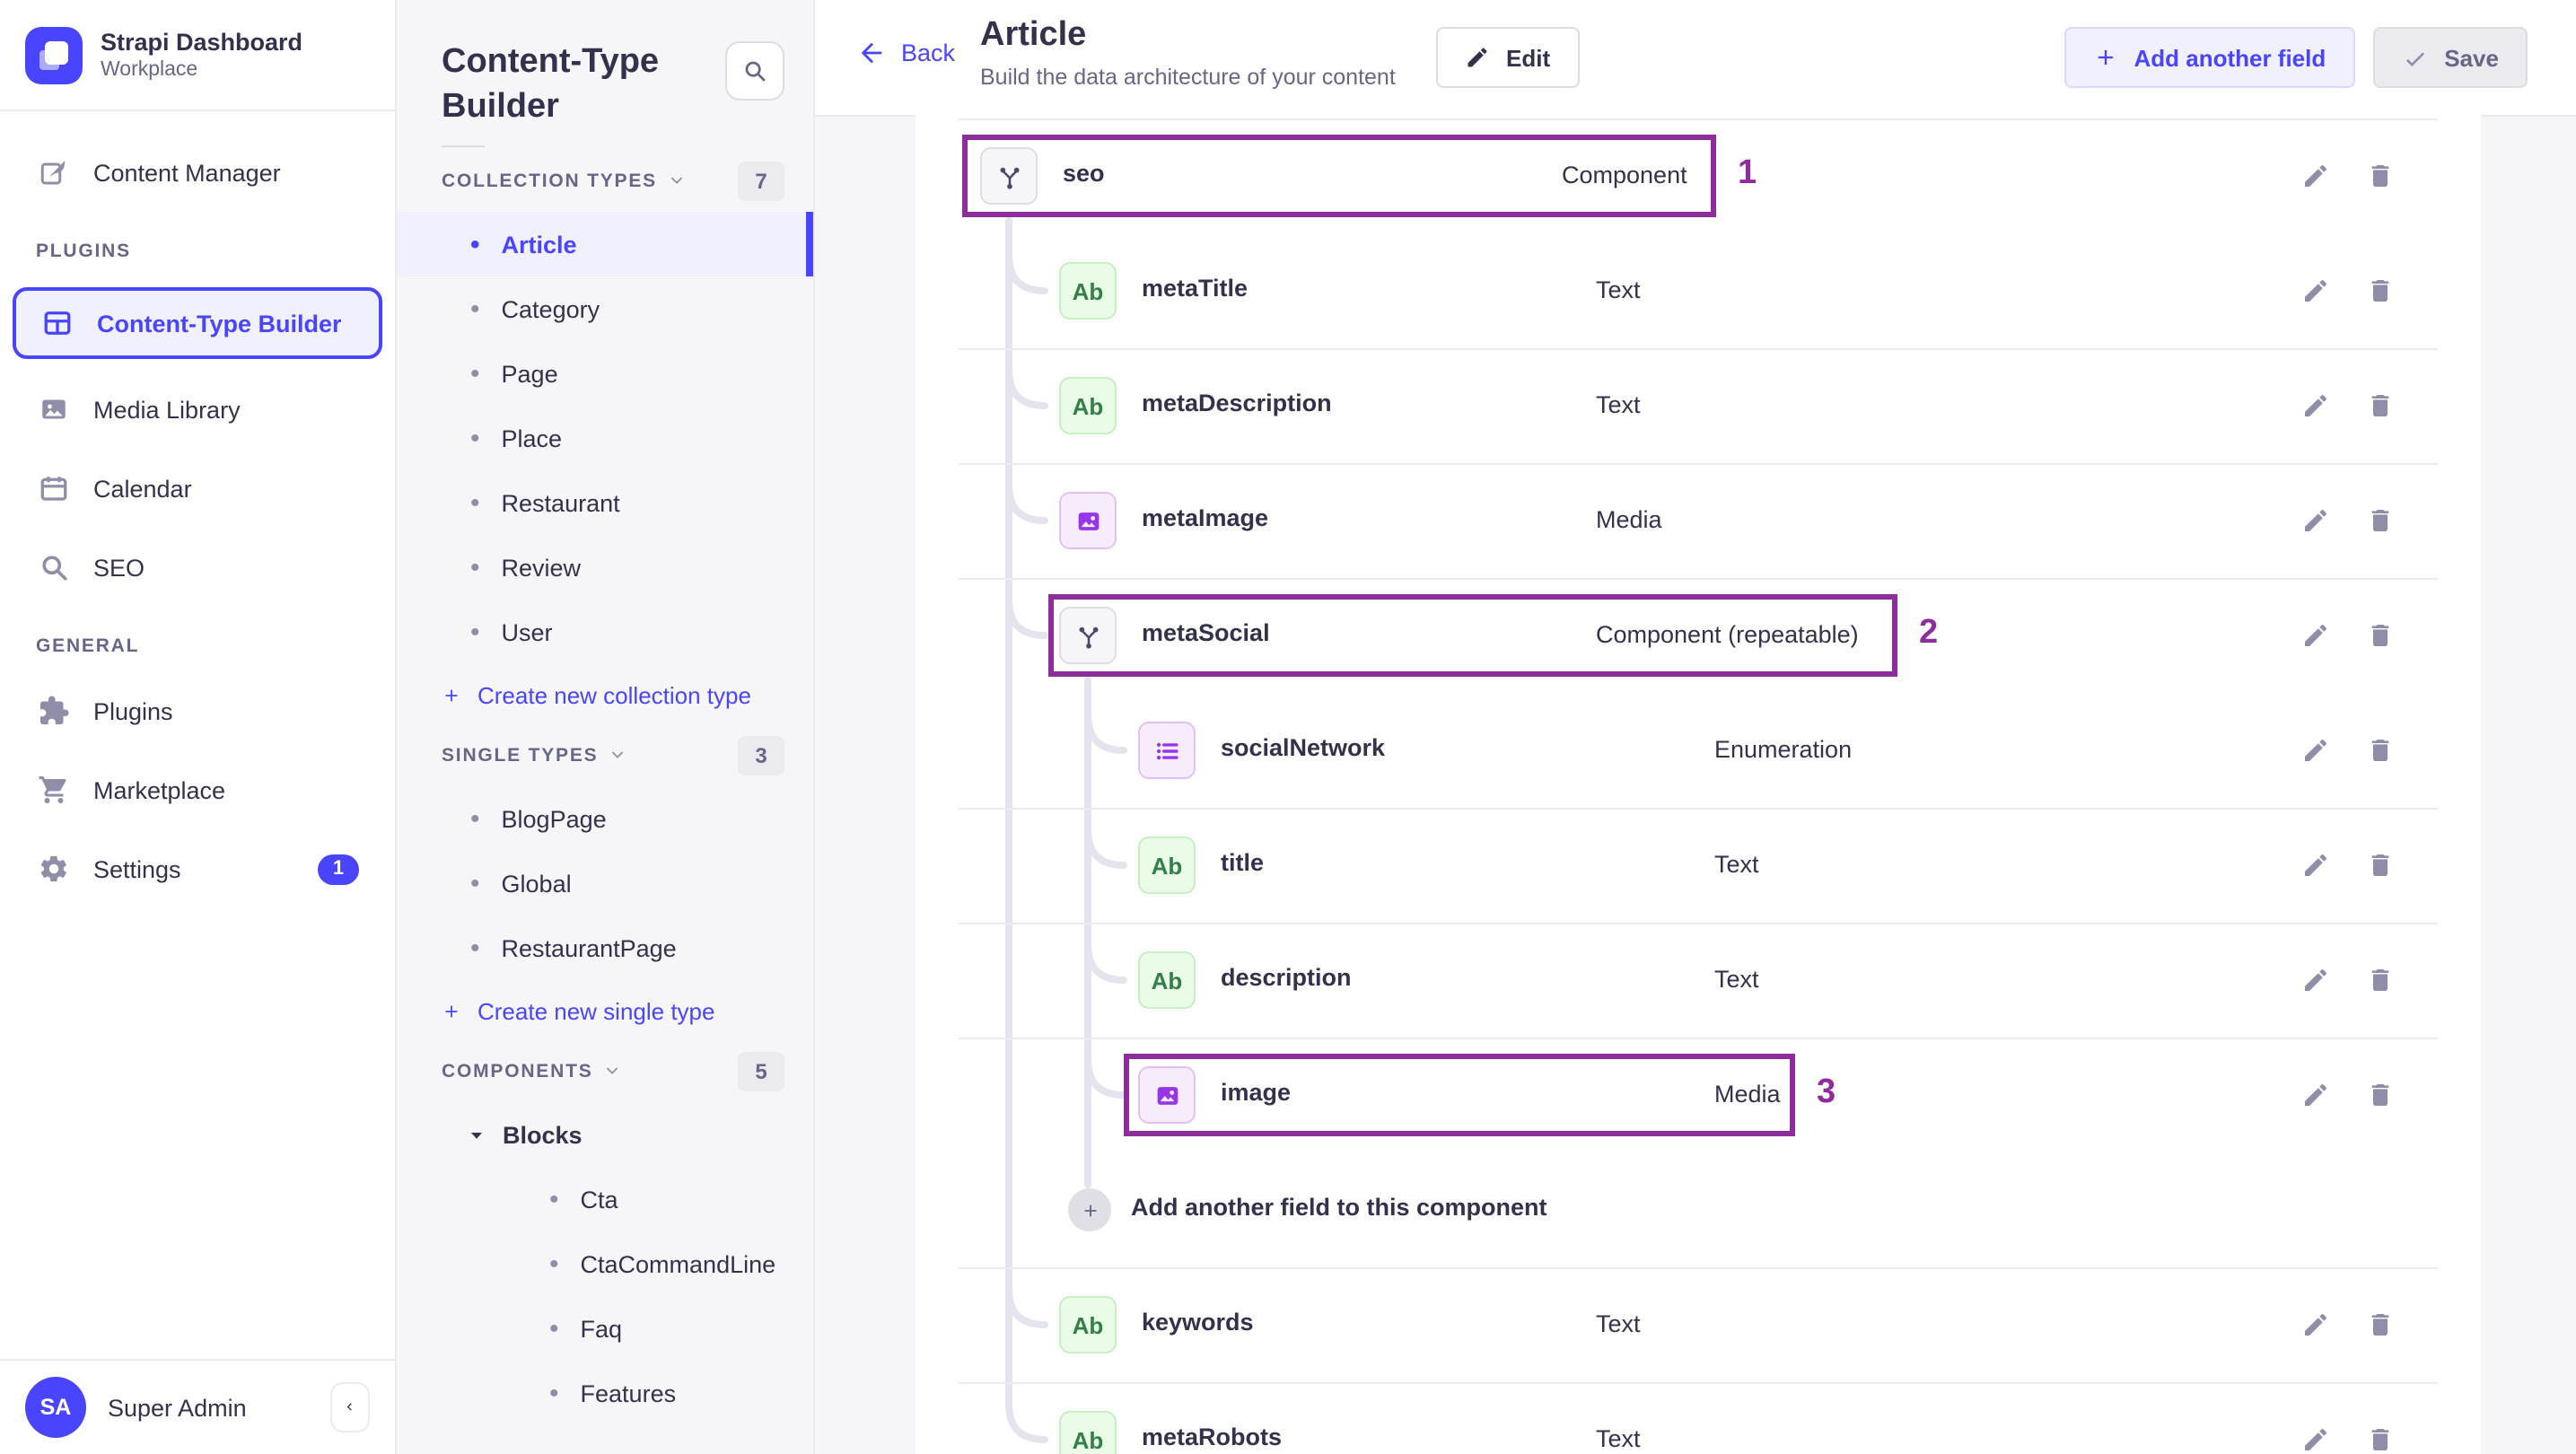 The image size is (2576, 1454). What do you see at coordinates (119, 567) in the screenshot?
I see `nav-item-label: SEO` at bounding box center [119, 567].